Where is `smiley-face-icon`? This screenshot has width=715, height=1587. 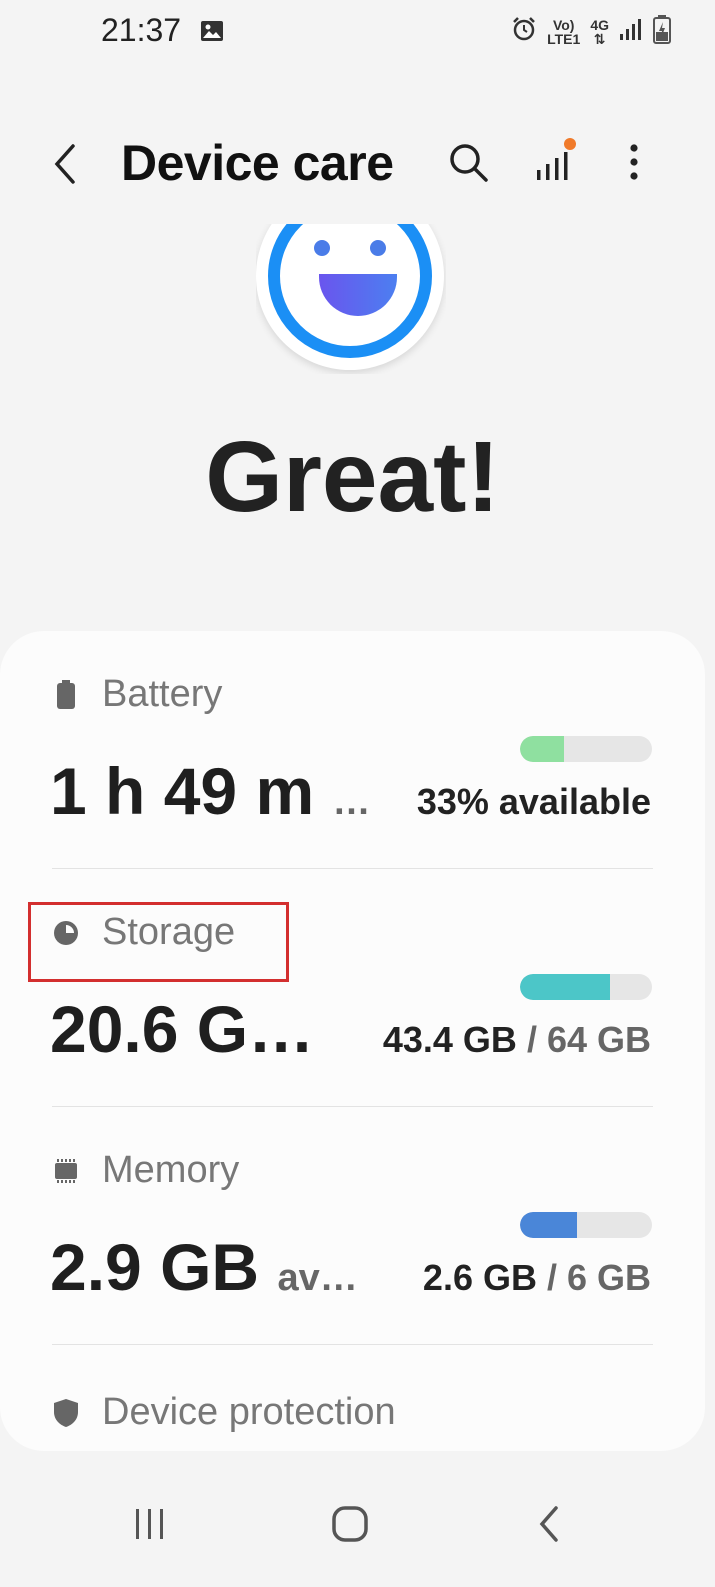 smiley-face-icon is located at coordinates (351, 299).